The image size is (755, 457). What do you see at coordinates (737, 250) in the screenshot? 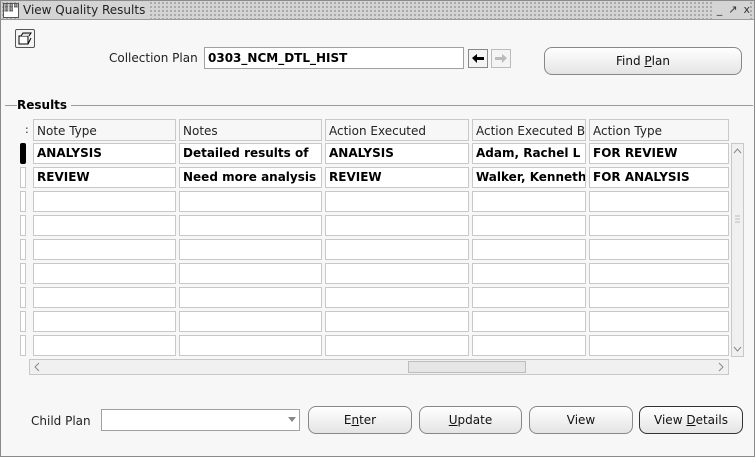
I see `vertical-scrollbar` at bounding box center [737, 250].